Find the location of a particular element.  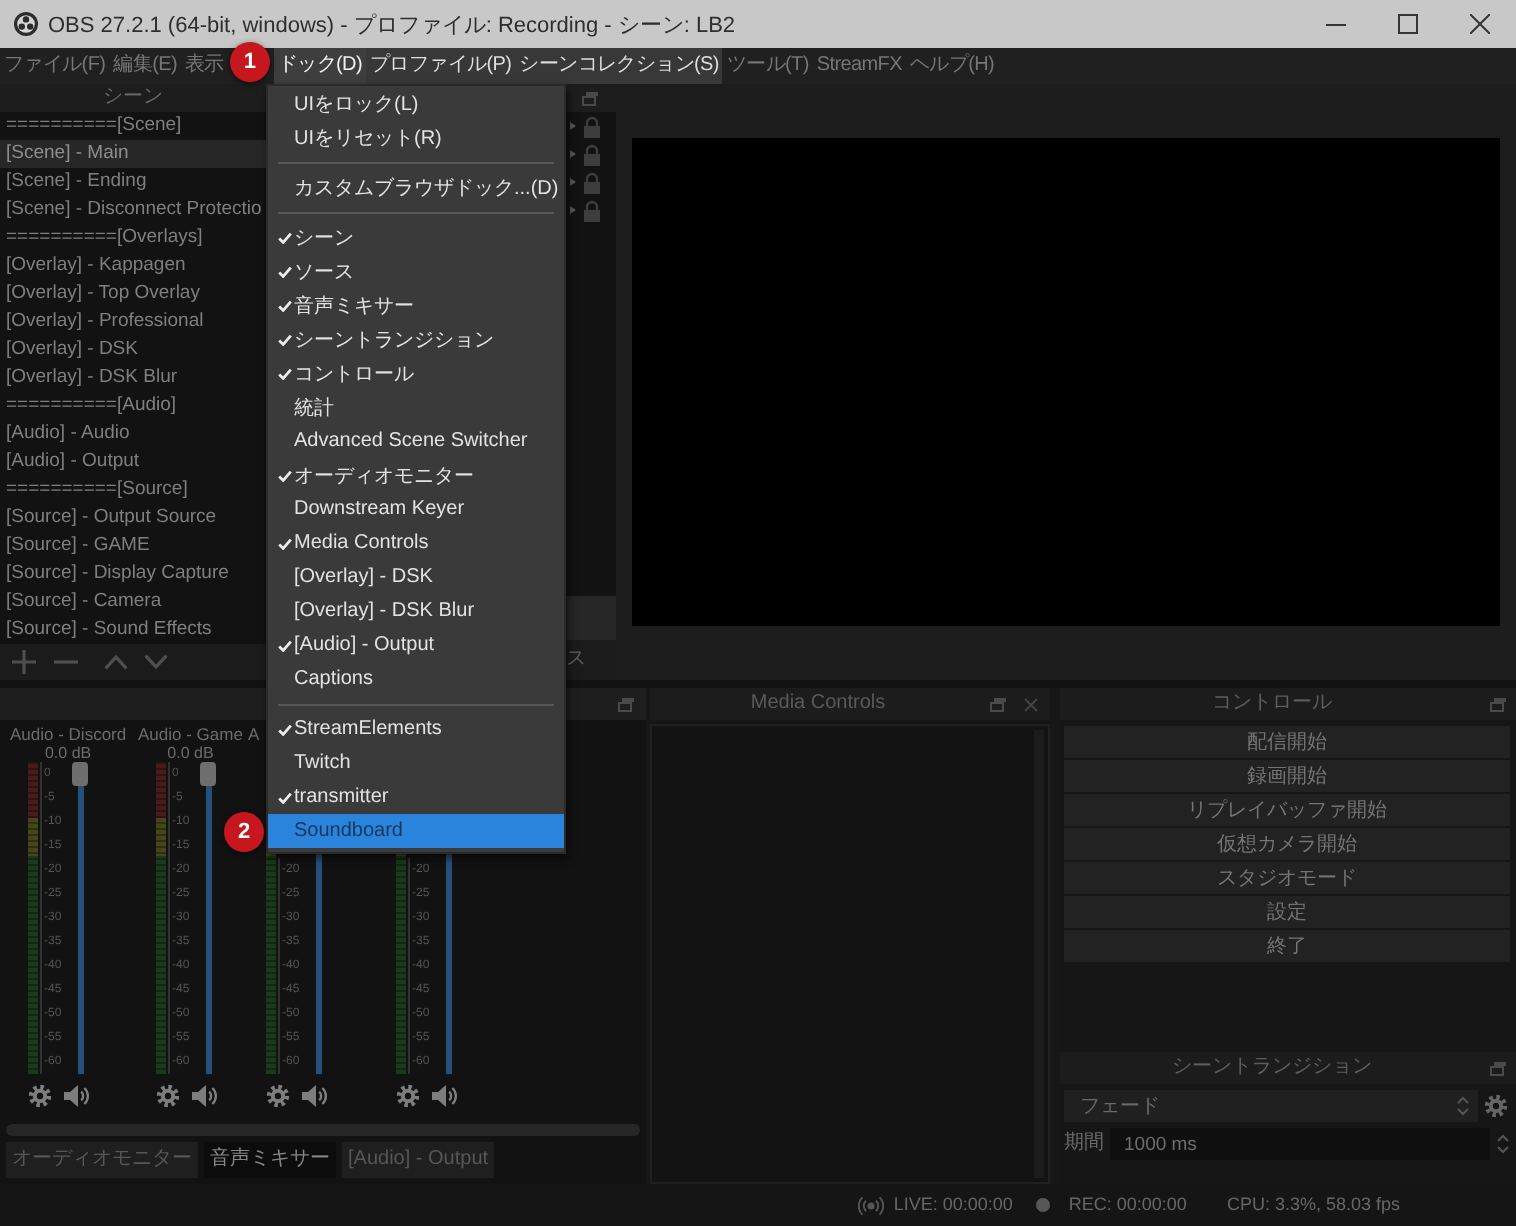

control-button: スタジオモード is located at coordinates (1287, 878).